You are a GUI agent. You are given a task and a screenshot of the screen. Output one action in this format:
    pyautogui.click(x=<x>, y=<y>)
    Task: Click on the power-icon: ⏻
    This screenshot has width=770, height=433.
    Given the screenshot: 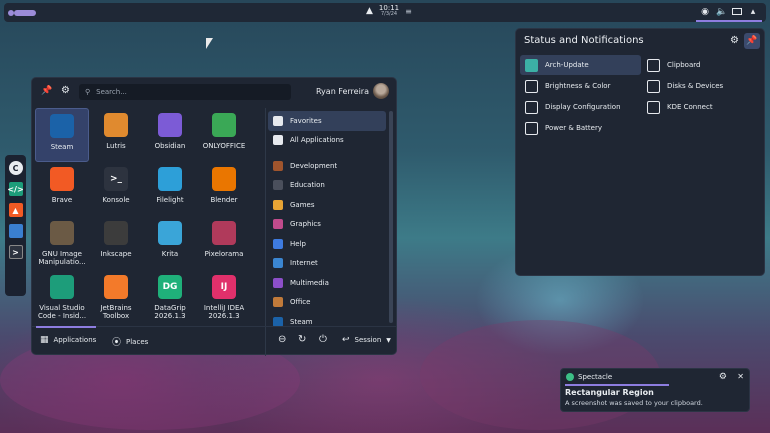 What is the action you would take?
    pyautogui.click(x=323, y=339)
    